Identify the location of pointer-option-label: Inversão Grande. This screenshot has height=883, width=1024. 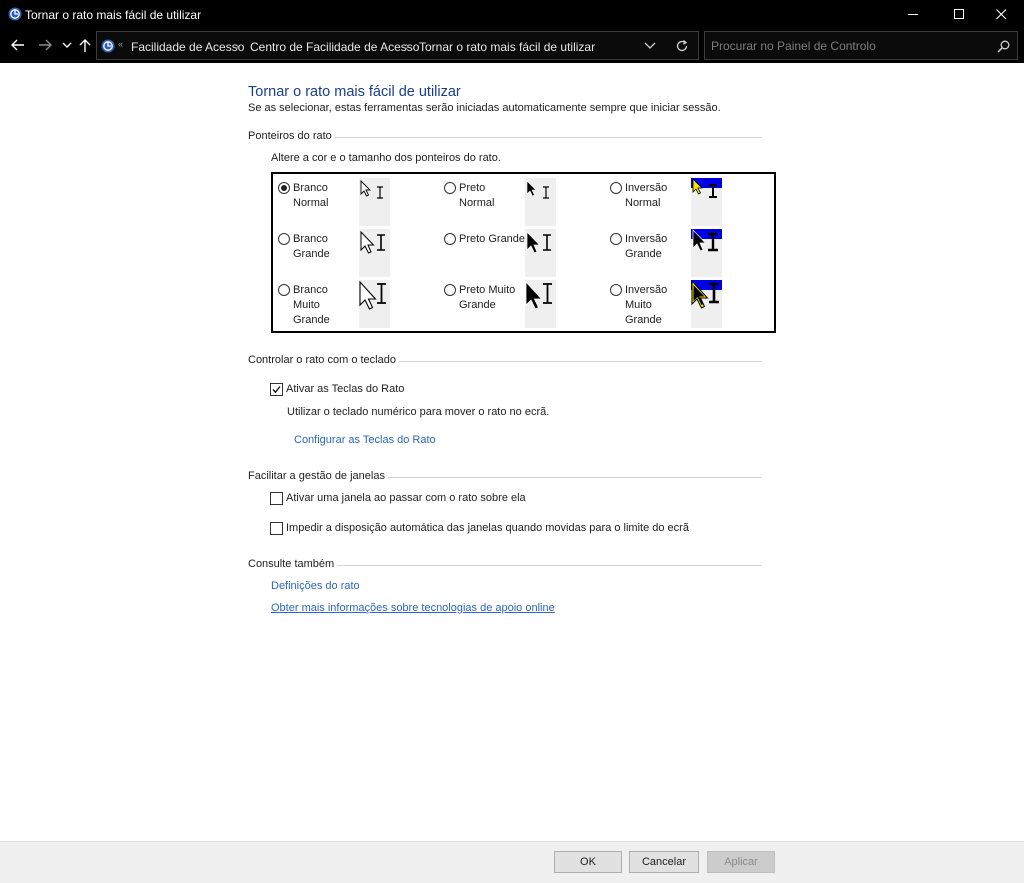
(646, 246).